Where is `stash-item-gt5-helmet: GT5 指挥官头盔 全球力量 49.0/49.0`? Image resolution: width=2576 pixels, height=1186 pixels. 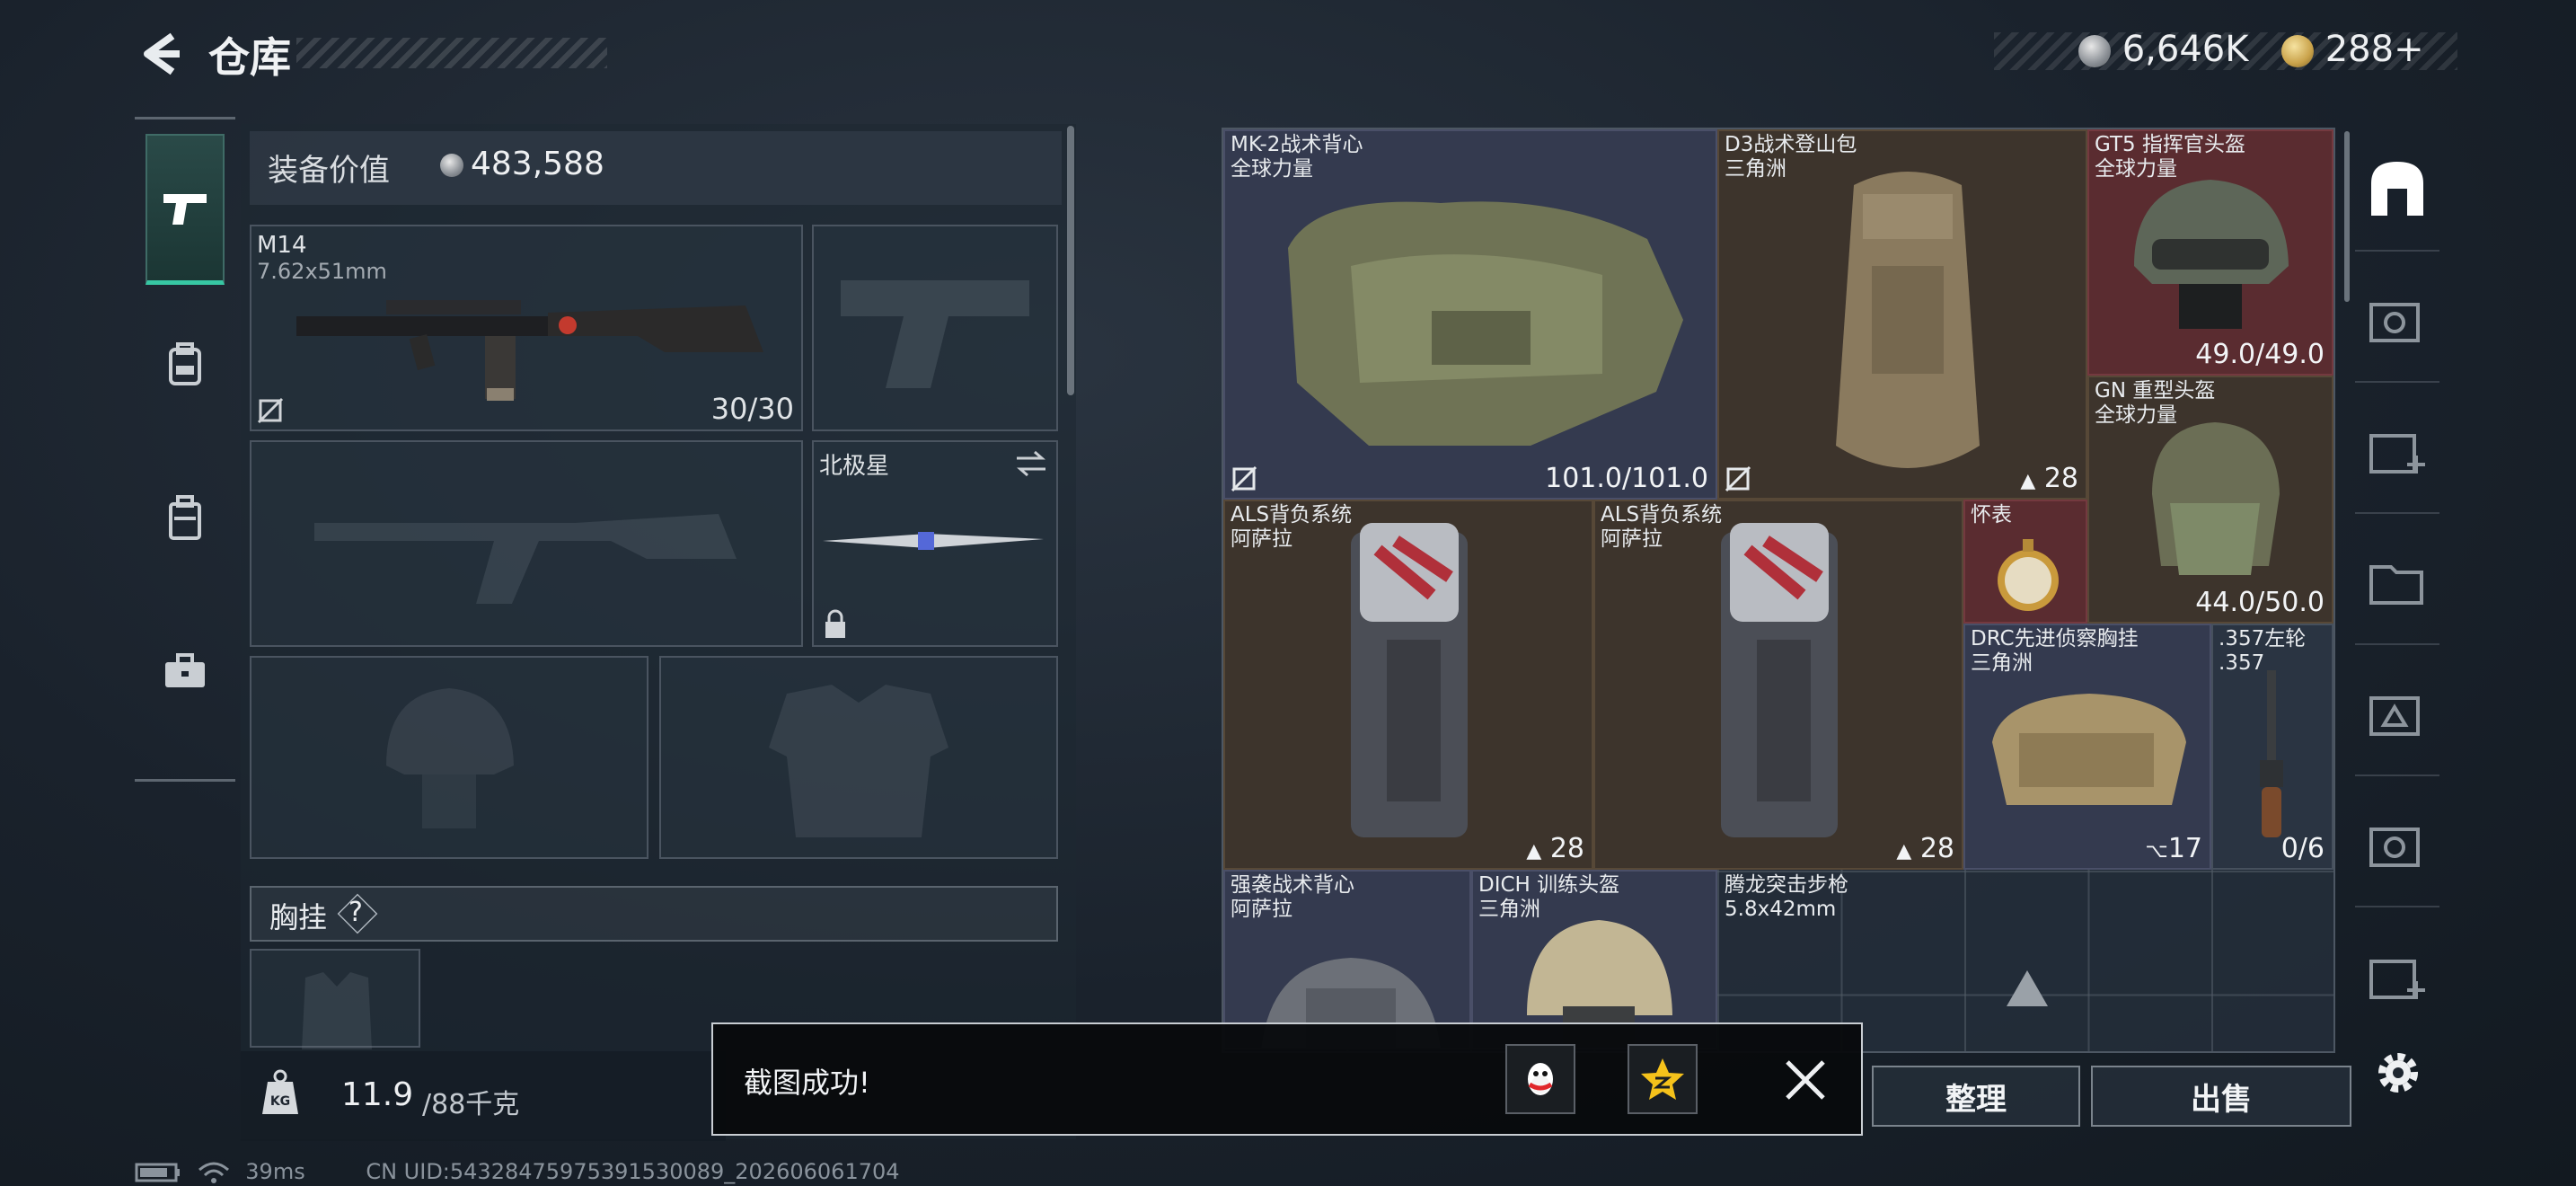 stash-item-gt5-helmet: GT5 指挥官头盔 全球力量 49.0/49.0 is located at coordinates (2210, 253).